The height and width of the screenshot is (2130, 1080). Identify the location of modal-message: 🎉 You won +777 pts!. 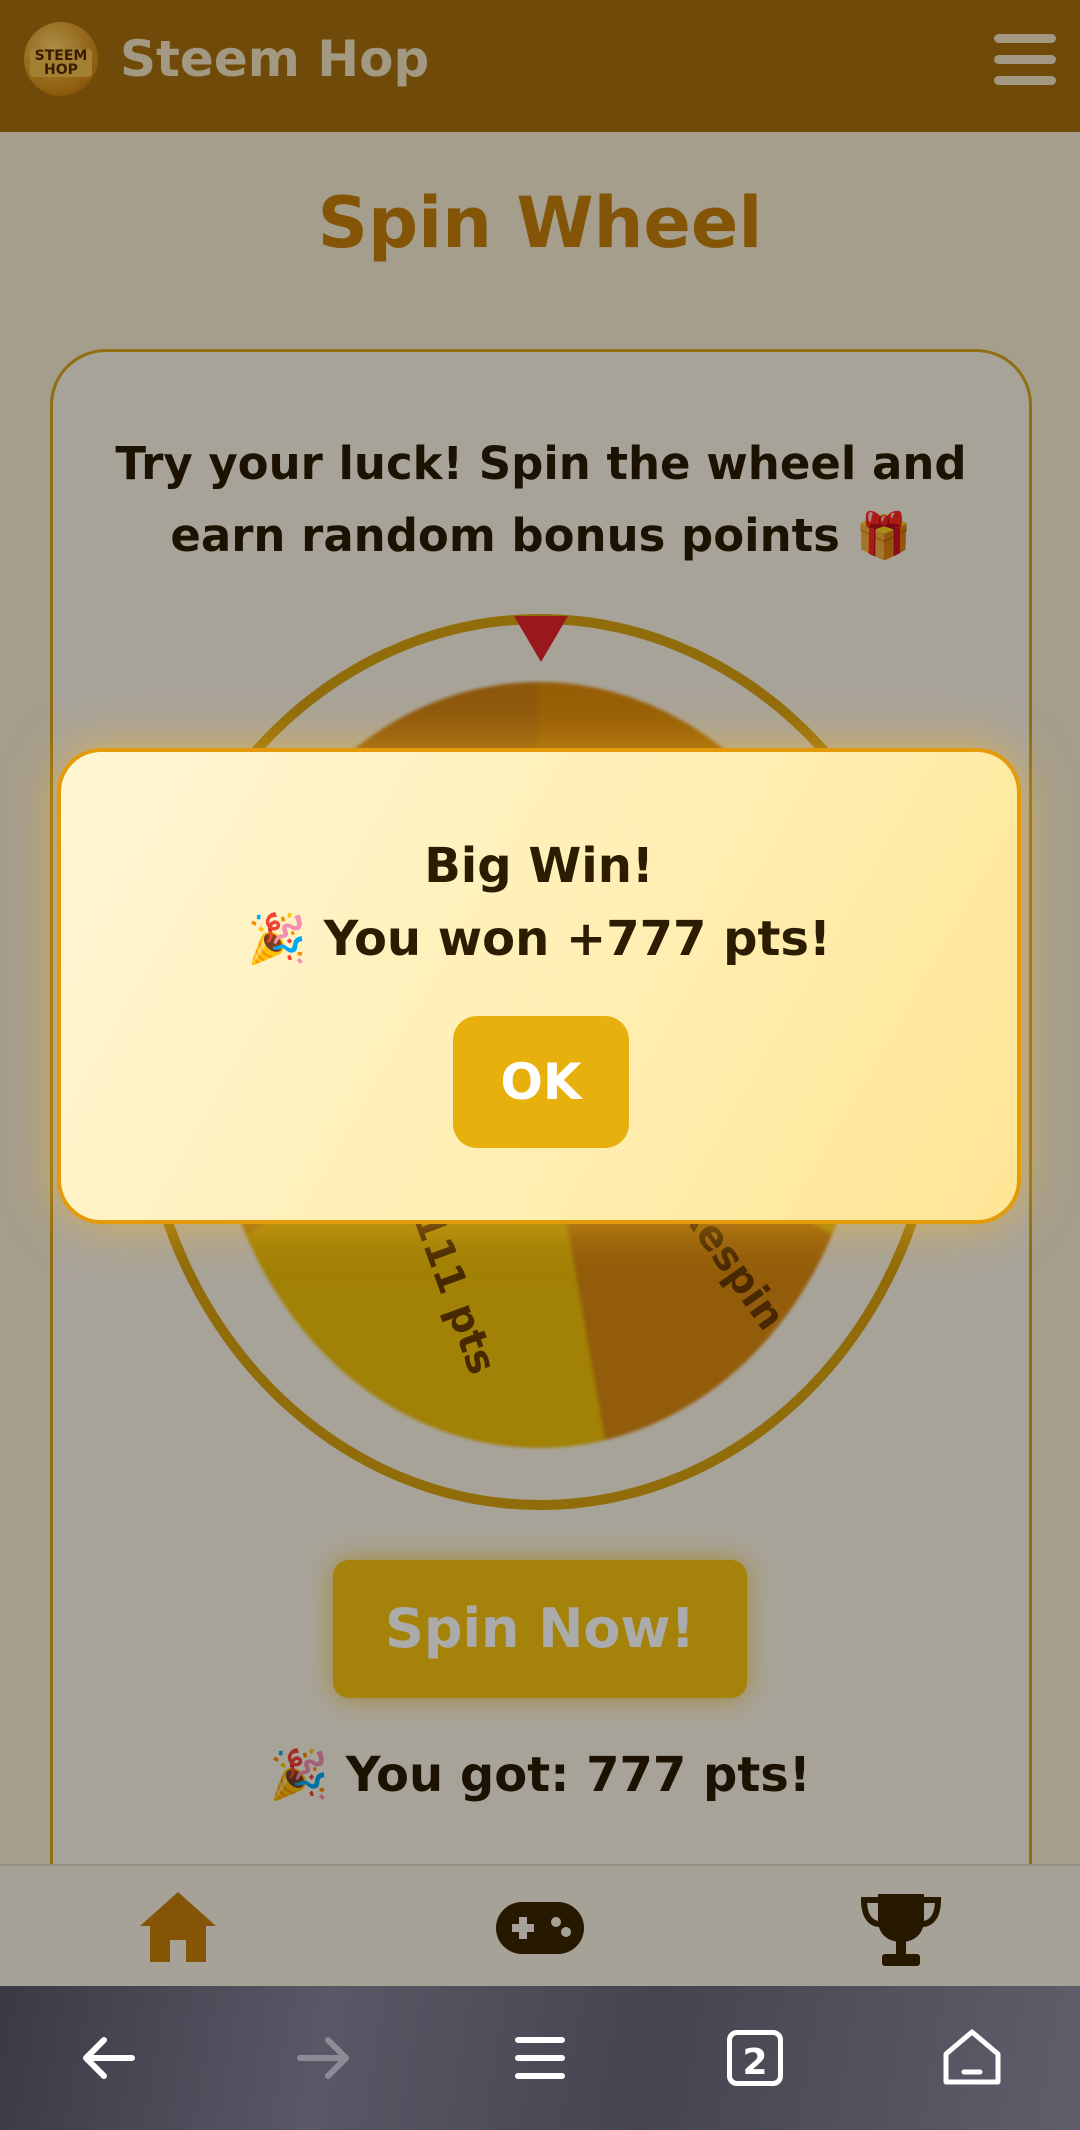
(539, 939).